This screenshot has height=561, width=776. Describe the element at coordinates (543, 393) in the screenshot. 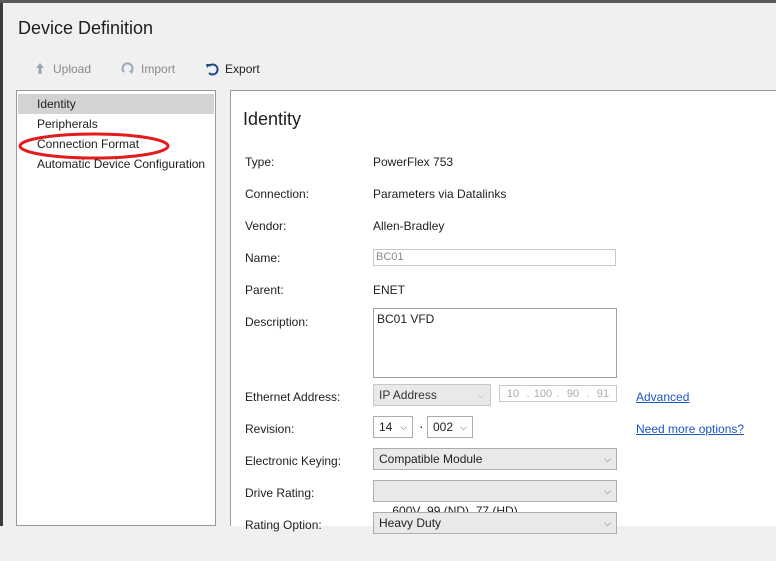

I see `ip-octet-2: 100` at that location.